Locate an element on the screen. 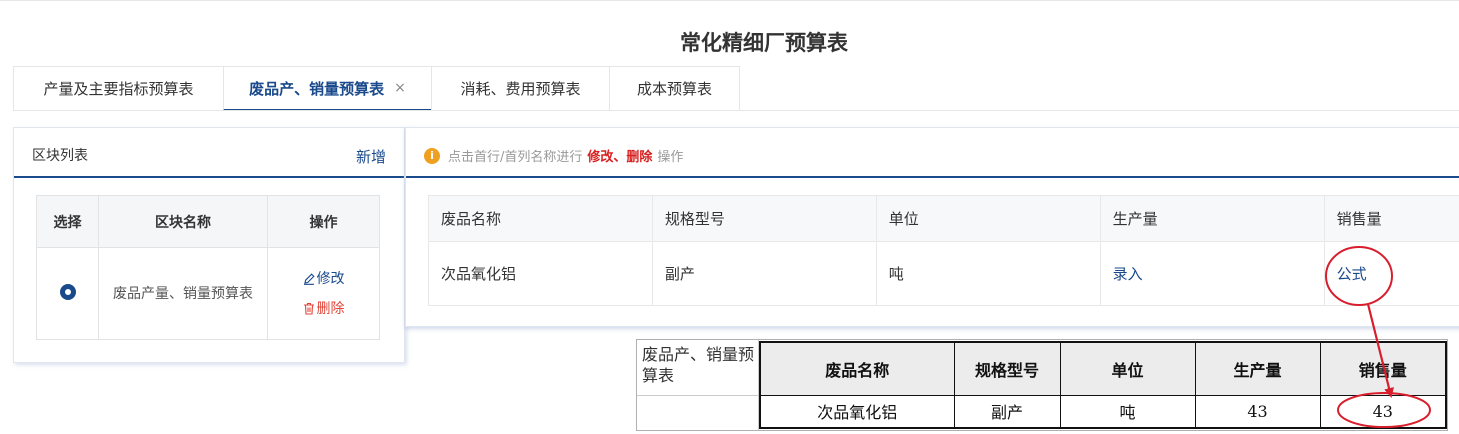  block-list-header: 区块列表 新增 is located at coordinates (209, 153).